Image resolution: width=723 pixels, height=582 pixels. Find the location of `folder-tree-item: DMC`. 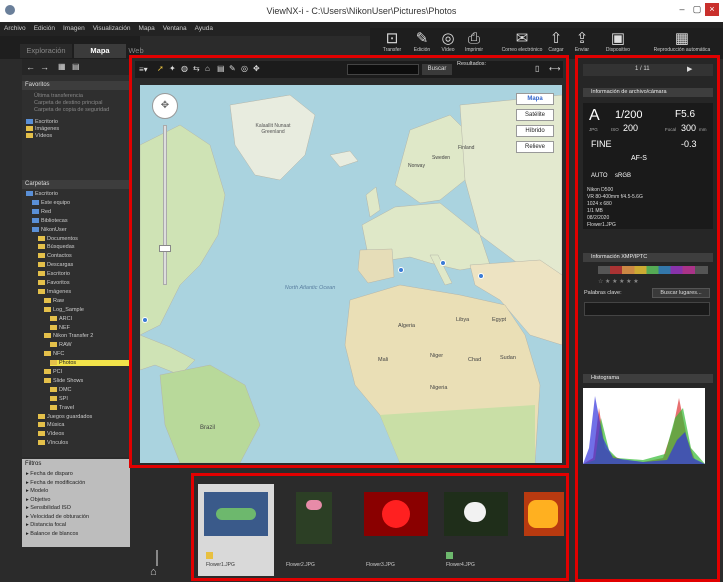

folder-tree-item: DMC is located at coordinates (61, 390).